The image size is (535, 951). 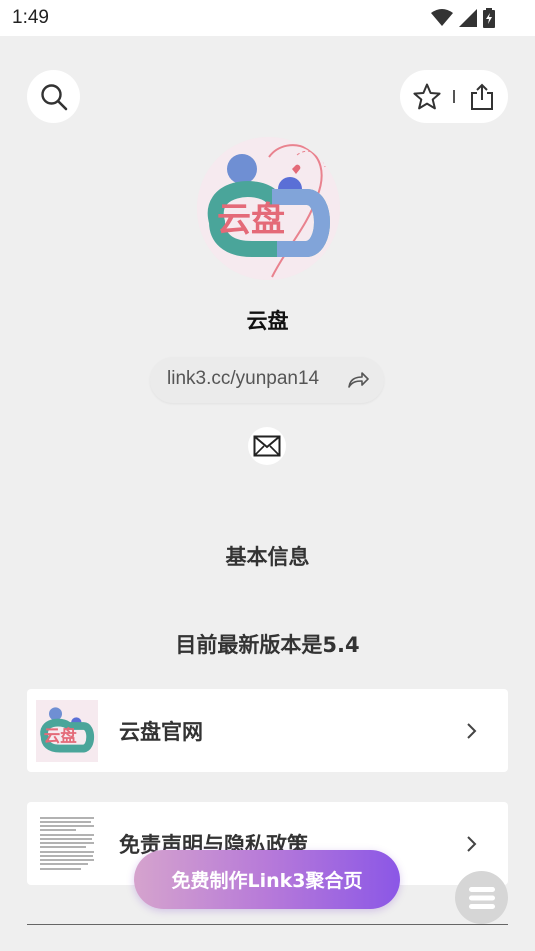 I want to click on status-icons, so click(x=463, y=18).